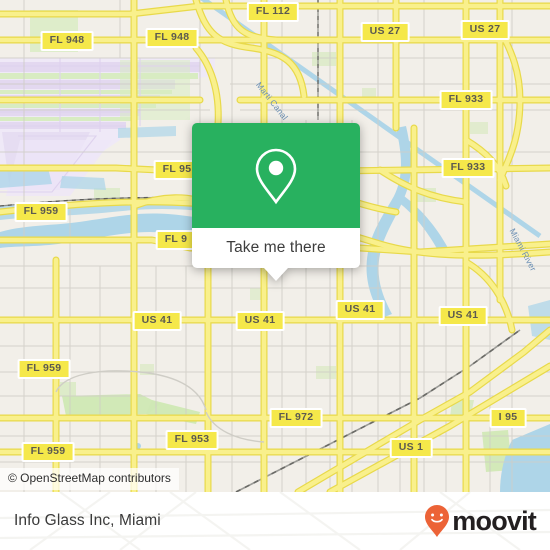 The height and width of the screenshot is (550, 550). I want to click on map-pin-icon, so click(276, 176).